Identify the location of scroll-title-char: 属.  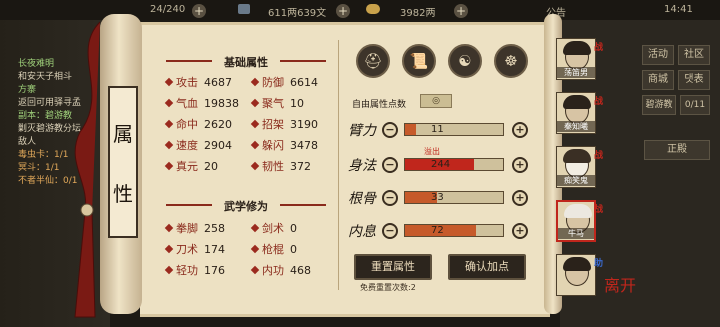
(123, 133).